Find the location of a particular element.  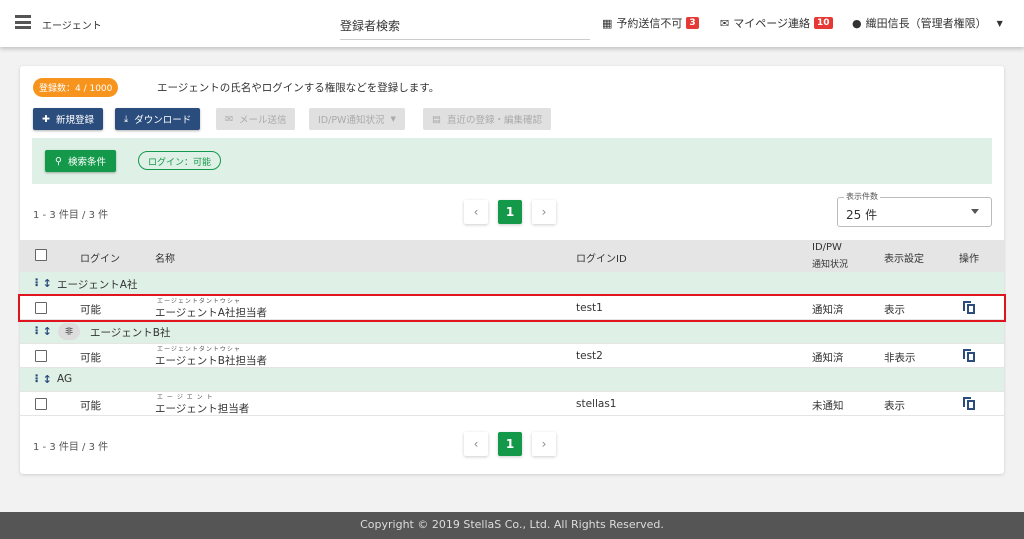

pagination-top: ‹ 1 › is located at coordinates (510, 212).